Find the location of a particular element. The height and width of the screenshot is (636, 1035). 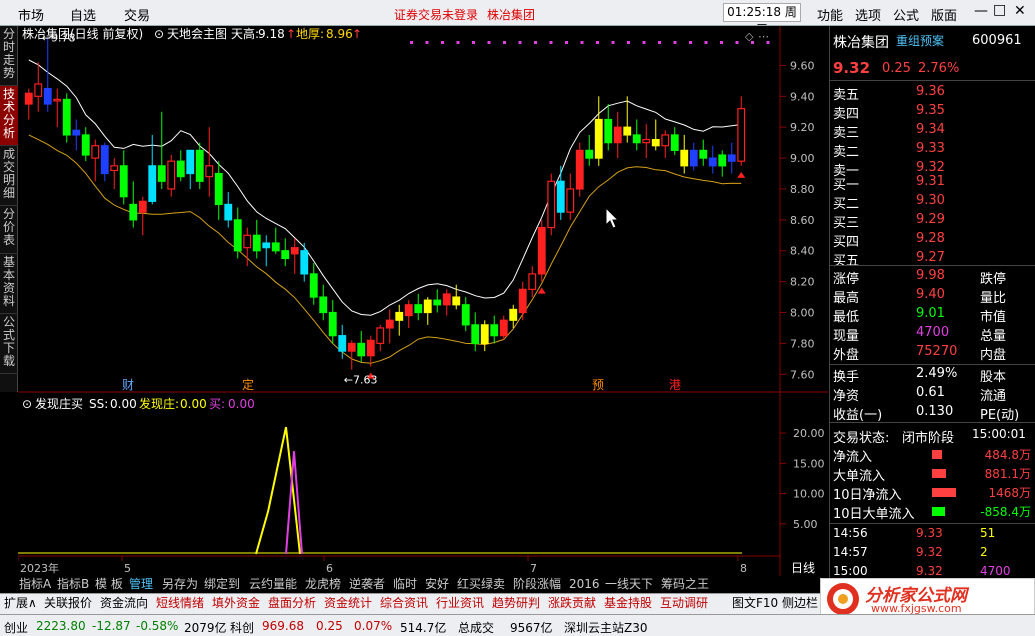

maximize-icon: □ is located at coordinates (999, 10).